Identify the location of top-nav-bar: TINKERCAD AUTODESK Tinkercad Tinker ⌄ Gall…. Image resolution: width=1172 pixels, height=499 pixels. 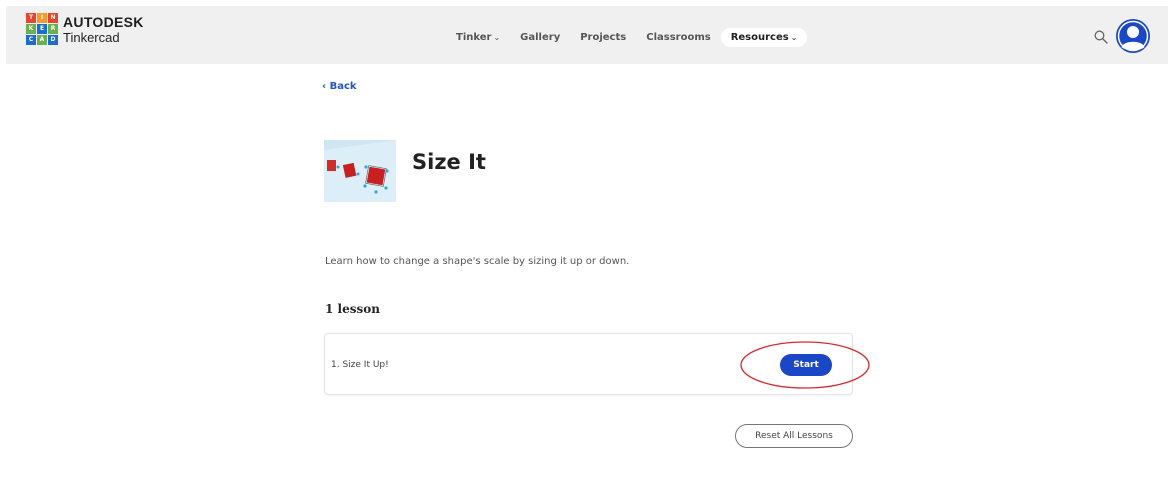
(587, 35).